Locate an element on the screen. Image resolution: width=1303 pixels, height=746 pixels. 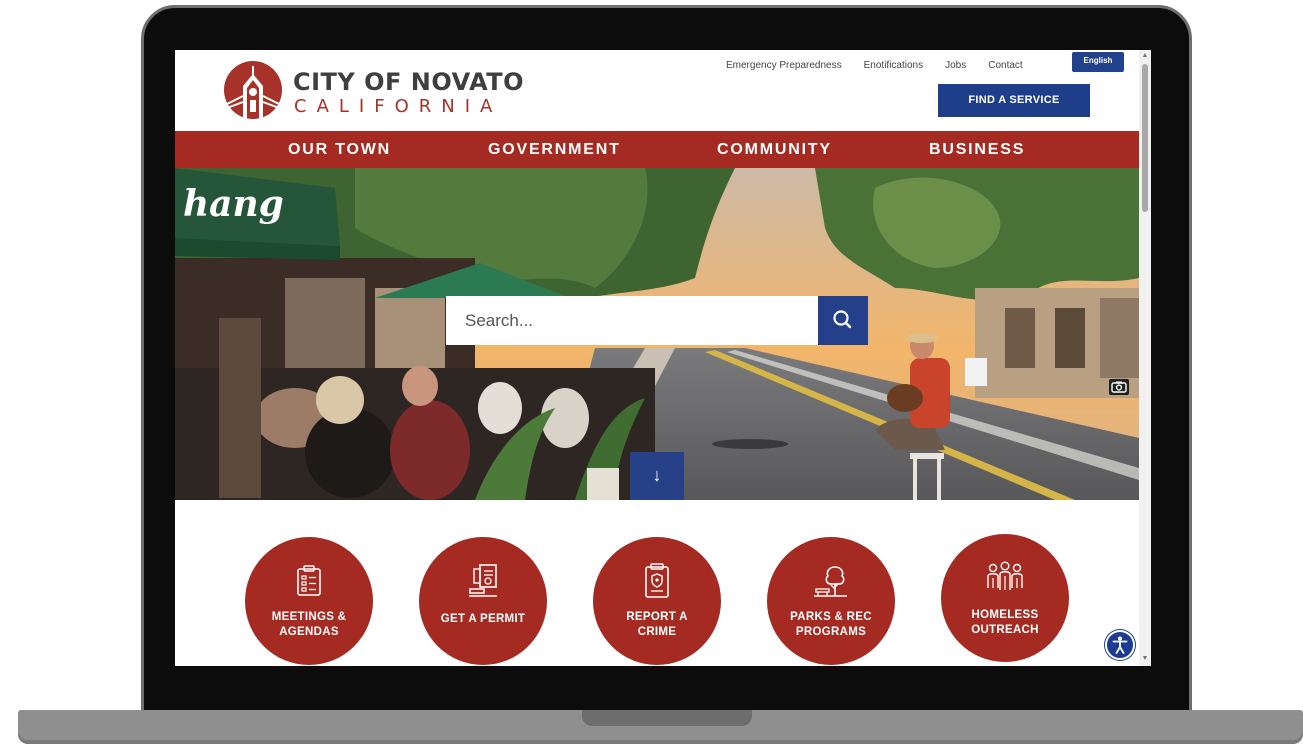
accessibility-button is located at coordinates (1120, 645).